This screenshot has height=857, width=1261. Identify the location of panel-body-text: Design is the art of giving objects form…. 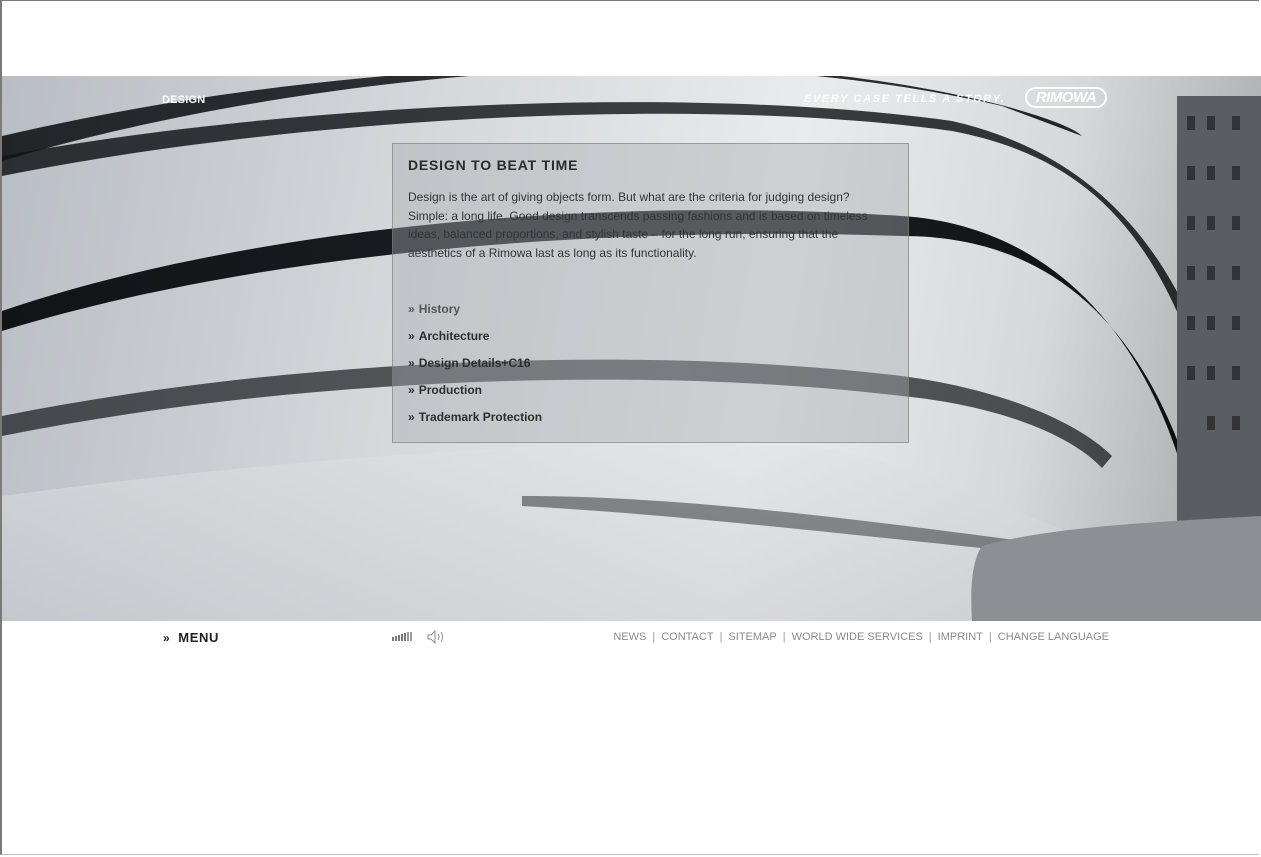
(638, 225).